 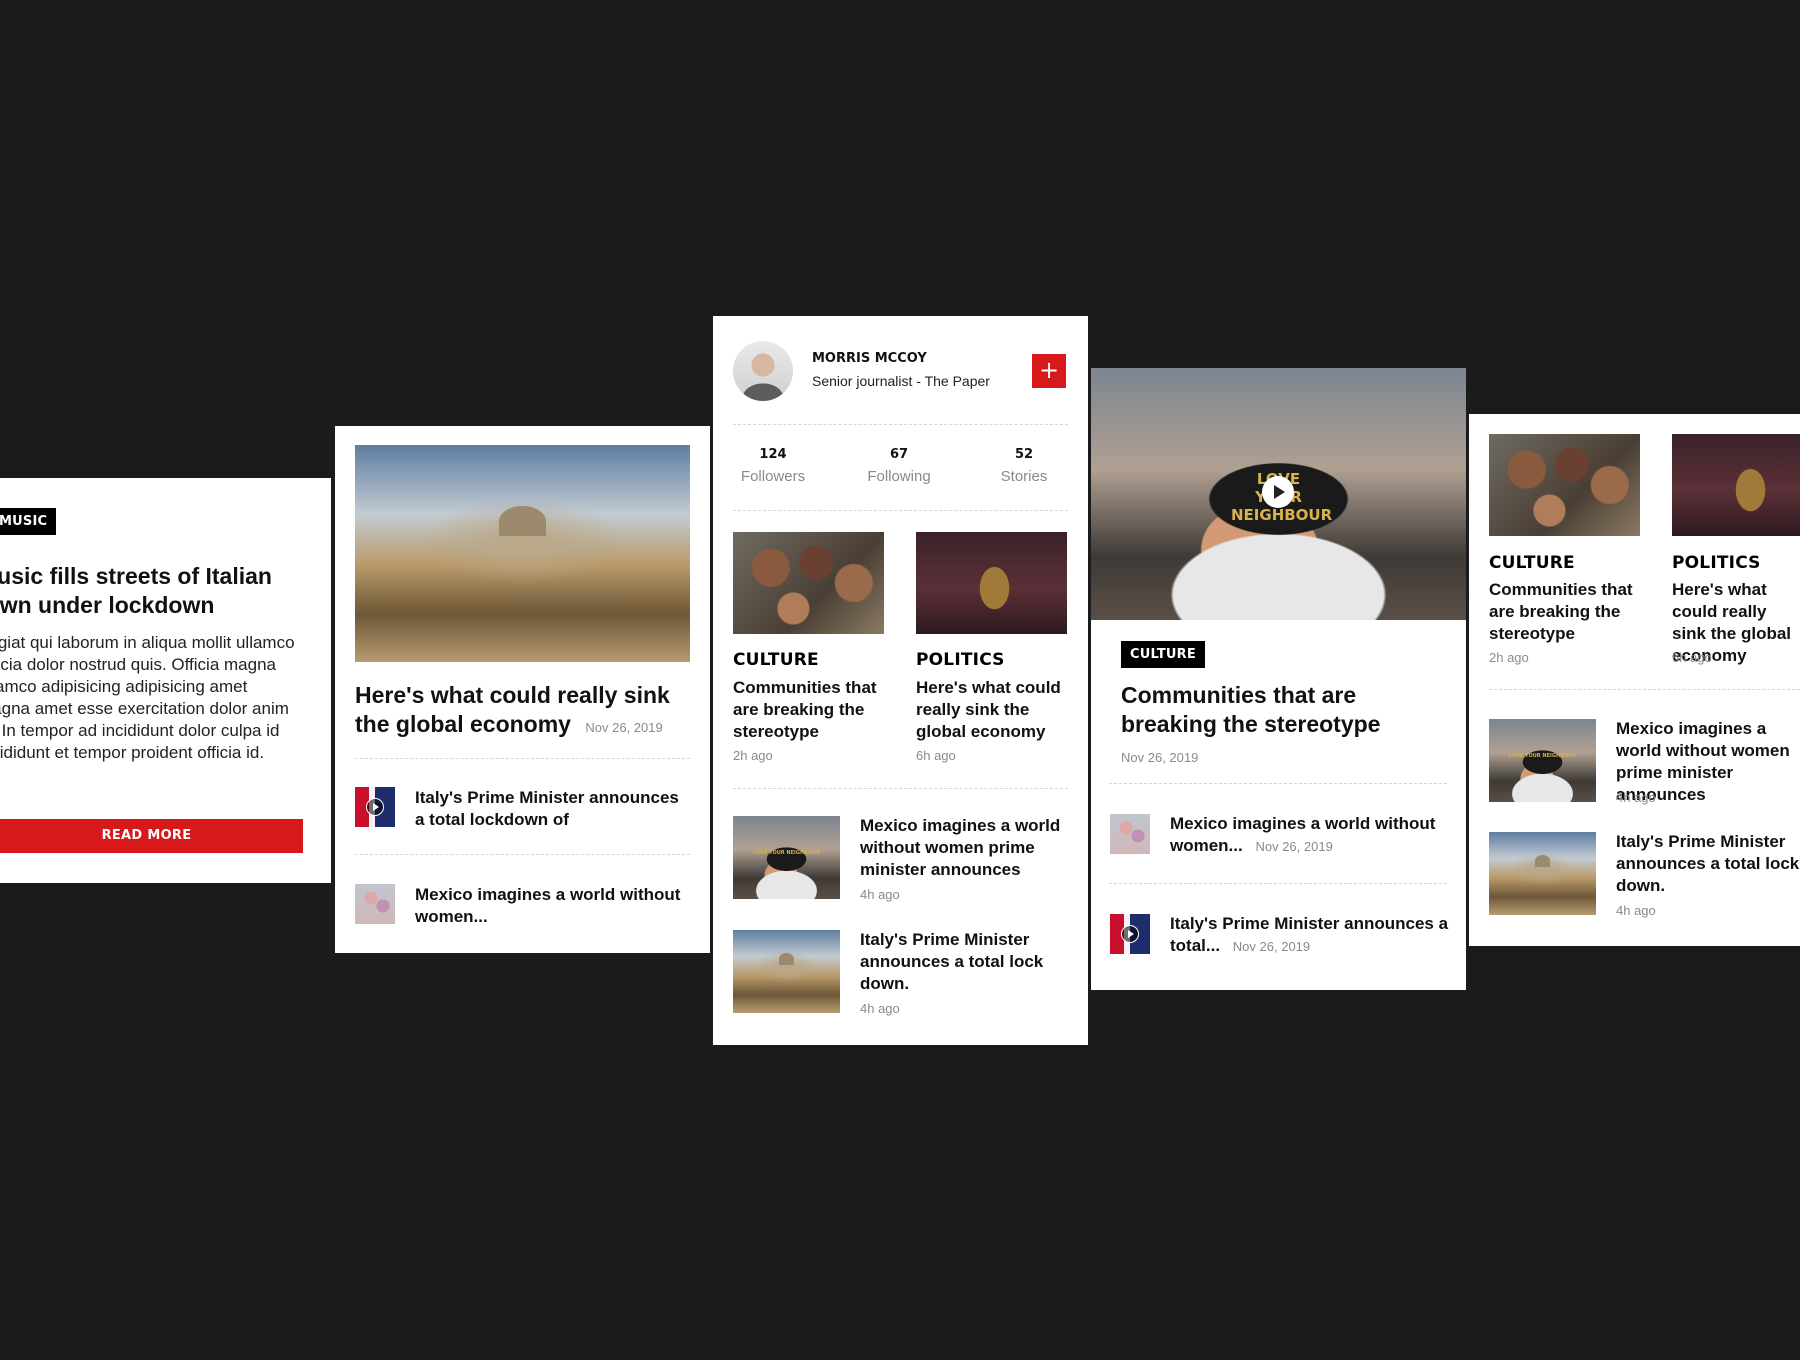 I want to click on plus-icon: +, so click(x=1049, y=370).